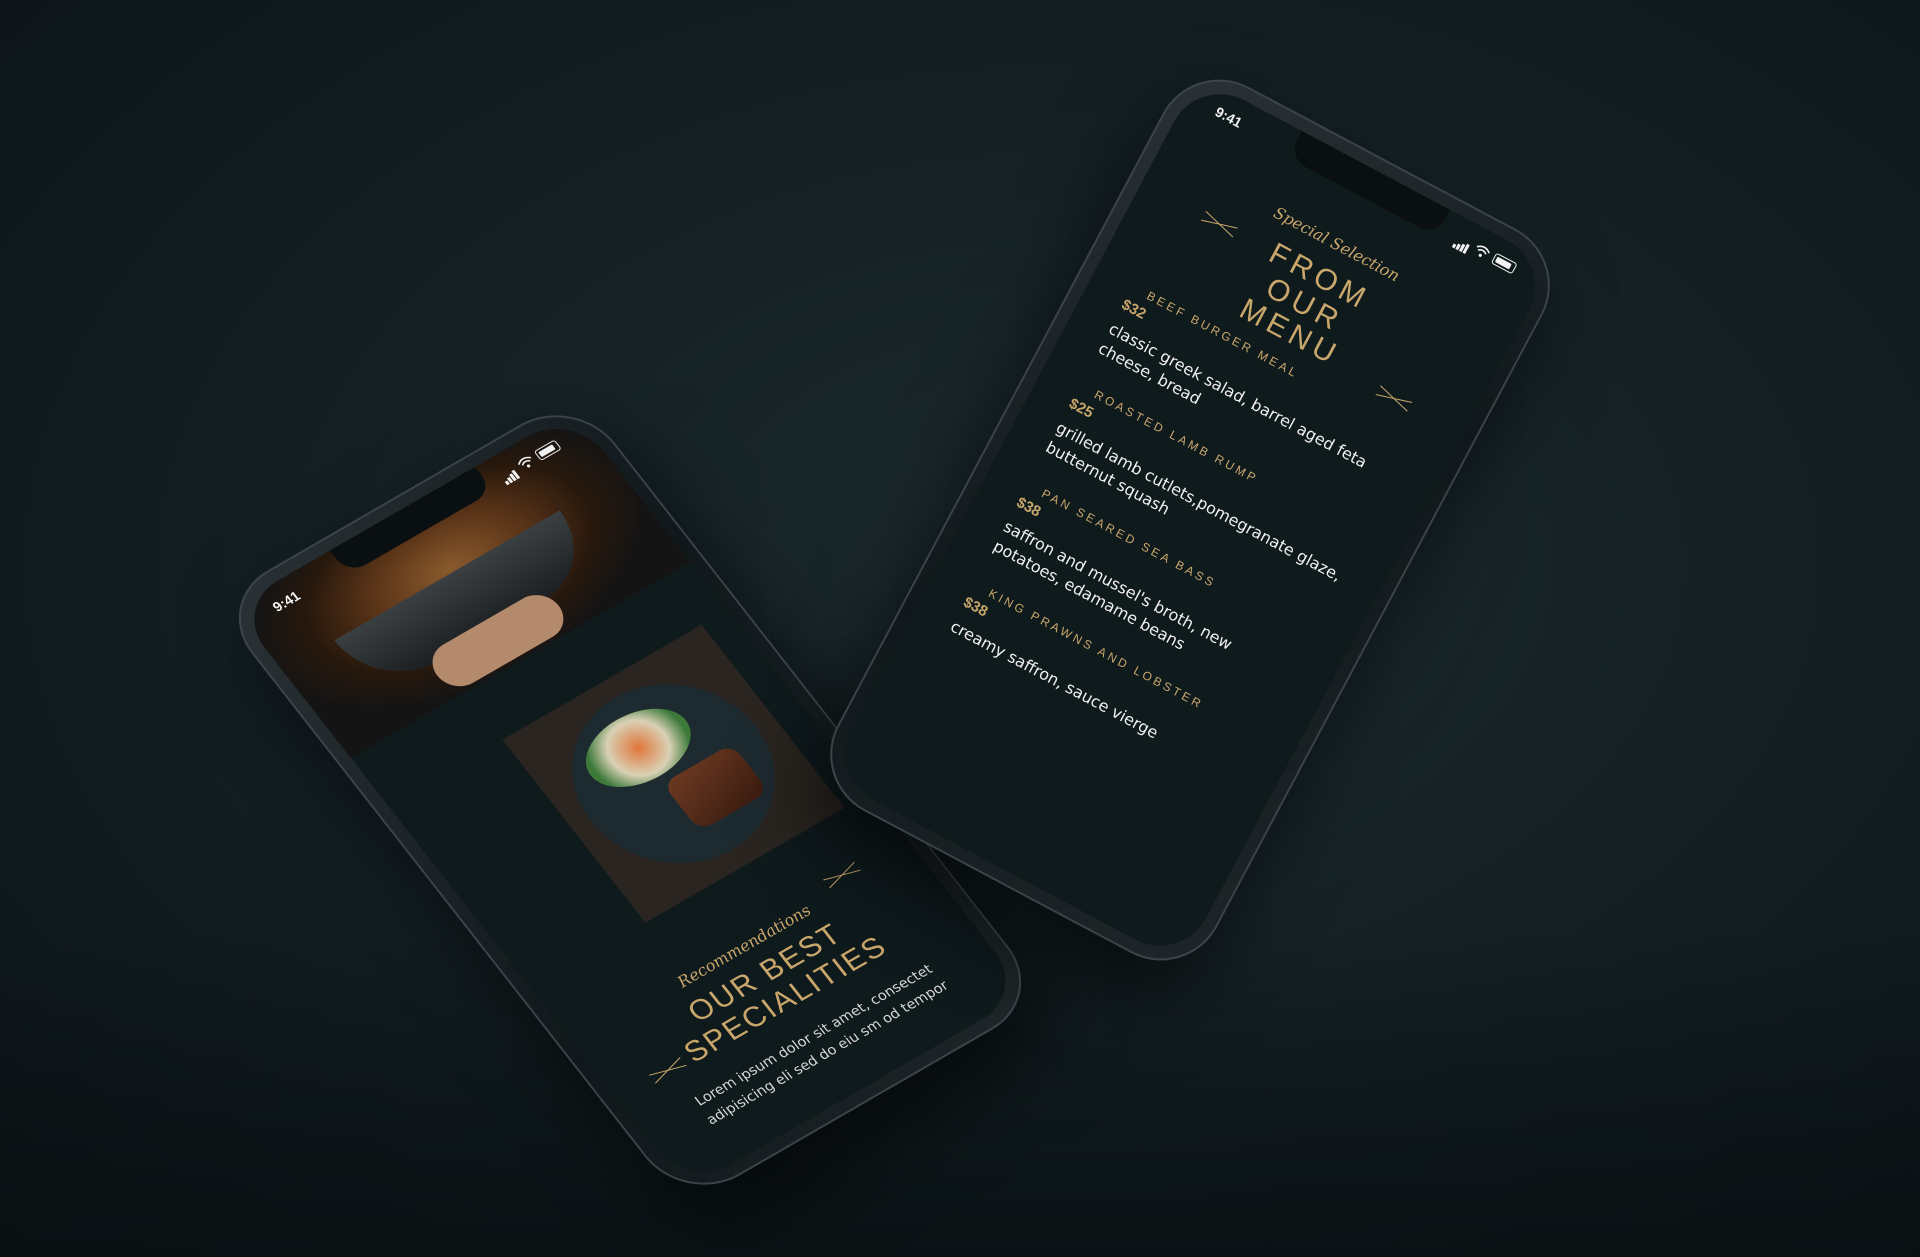 This screenshot has width=1920, height=1257. I want to click on plate, so click(673, 773).